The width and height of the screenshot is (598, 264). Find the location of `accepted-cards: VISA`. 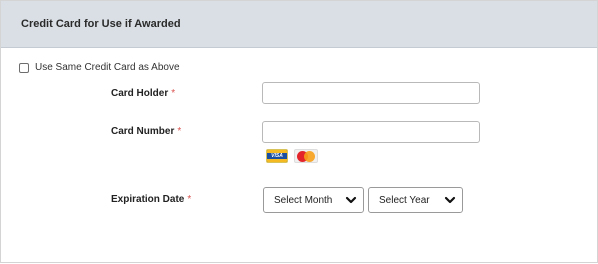

accepted-cards: VISA is located at coordinates (292, 156).